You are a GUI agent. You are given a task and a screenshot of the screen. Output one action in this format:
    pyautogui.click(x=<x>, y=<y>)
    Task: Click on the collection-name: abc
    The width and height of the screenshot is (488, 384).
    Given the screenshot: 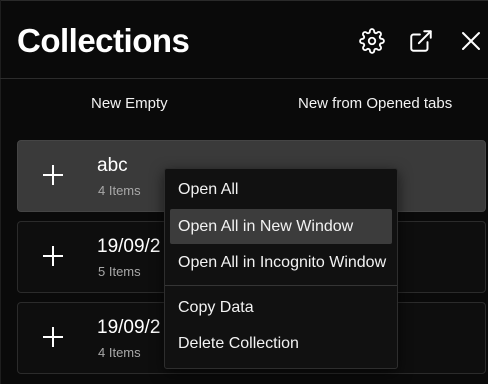 What is the action you would take?
    pyautogui.click(x=112, y=165)
    